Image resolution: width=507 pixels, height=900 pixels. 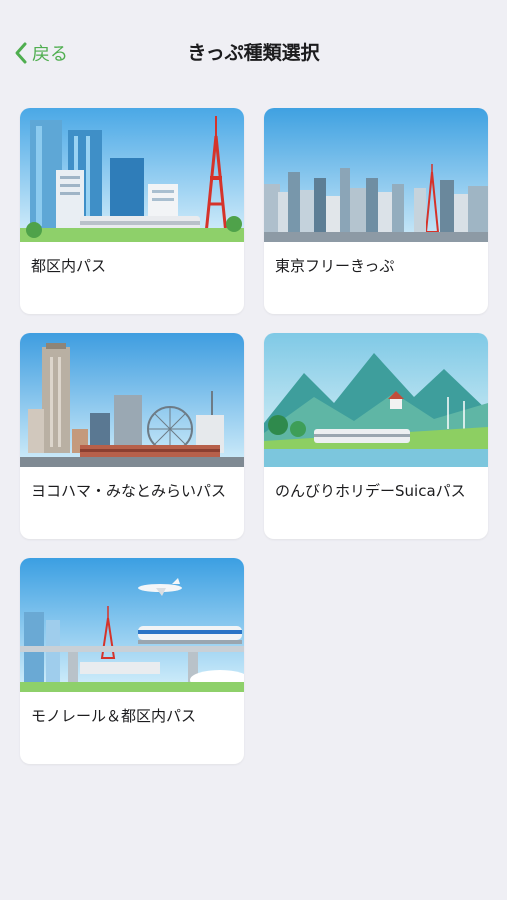 I want to click on ticket-card-tokunai-pass: 都区内パス, so click(x=132, y=211).